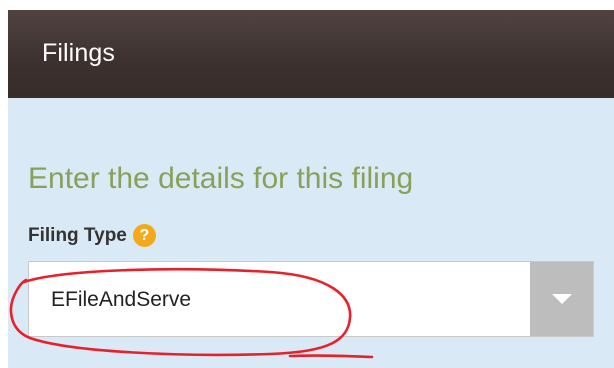  I want to click on dropdown-toggle-button, so click(561, 299).